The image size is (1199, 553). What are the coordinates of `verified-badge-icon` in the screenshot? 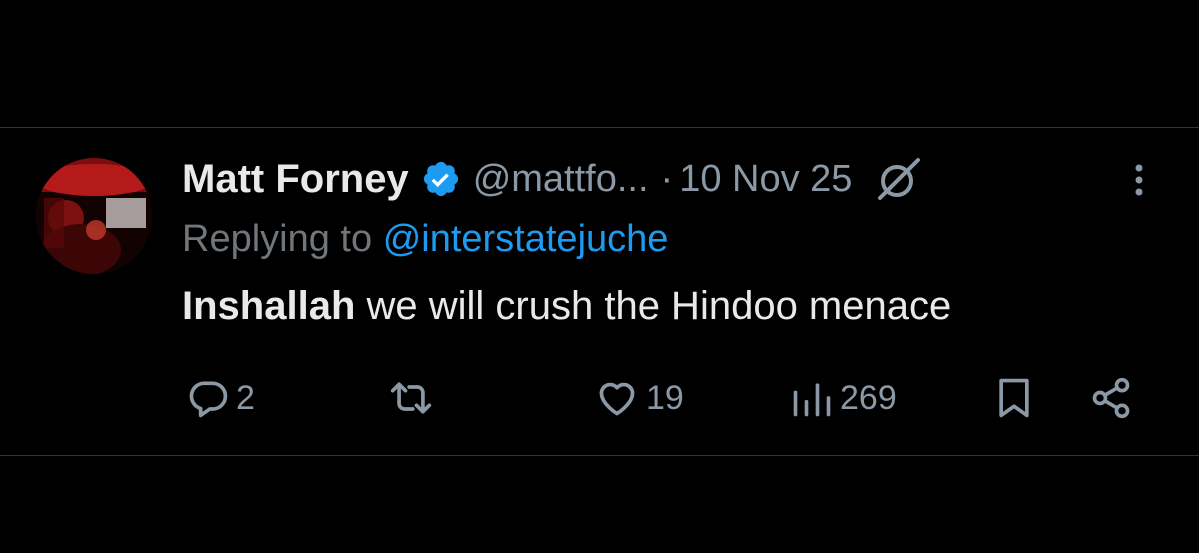 It's located at (441, 179).